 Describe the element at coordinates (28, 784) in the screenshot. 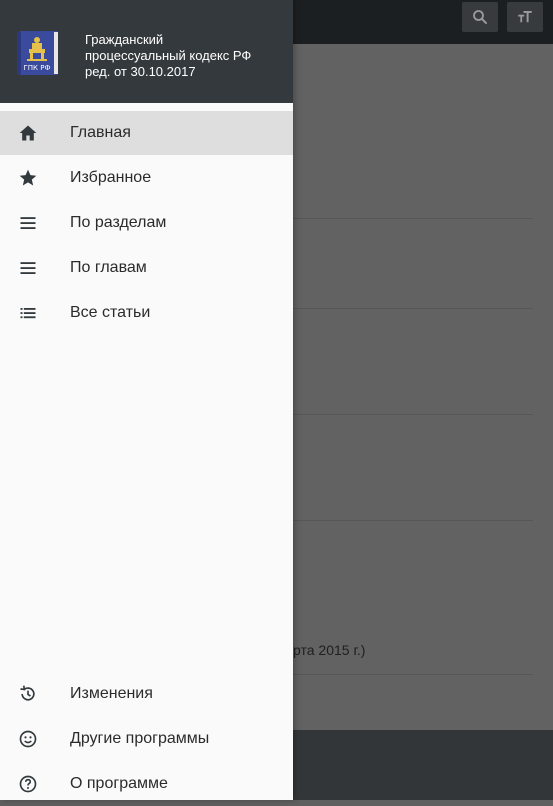

I see `help-icon` at that location.